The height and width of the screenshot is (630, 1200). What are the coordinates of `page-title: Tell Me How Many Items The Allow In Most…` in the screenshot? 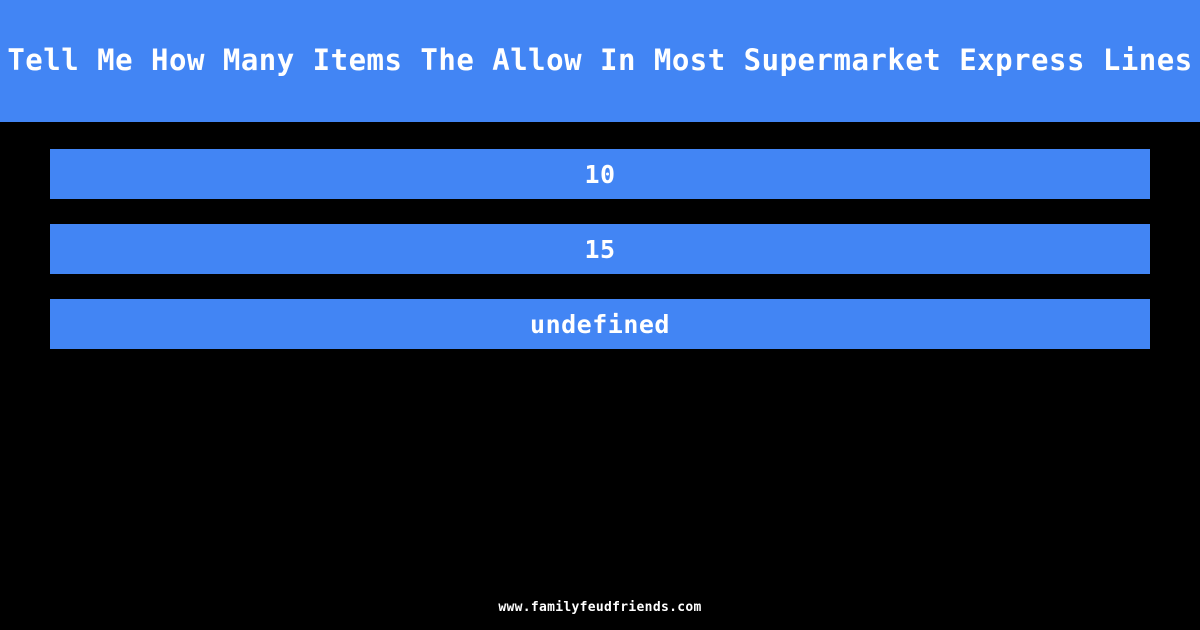 It's located at (600, 60).